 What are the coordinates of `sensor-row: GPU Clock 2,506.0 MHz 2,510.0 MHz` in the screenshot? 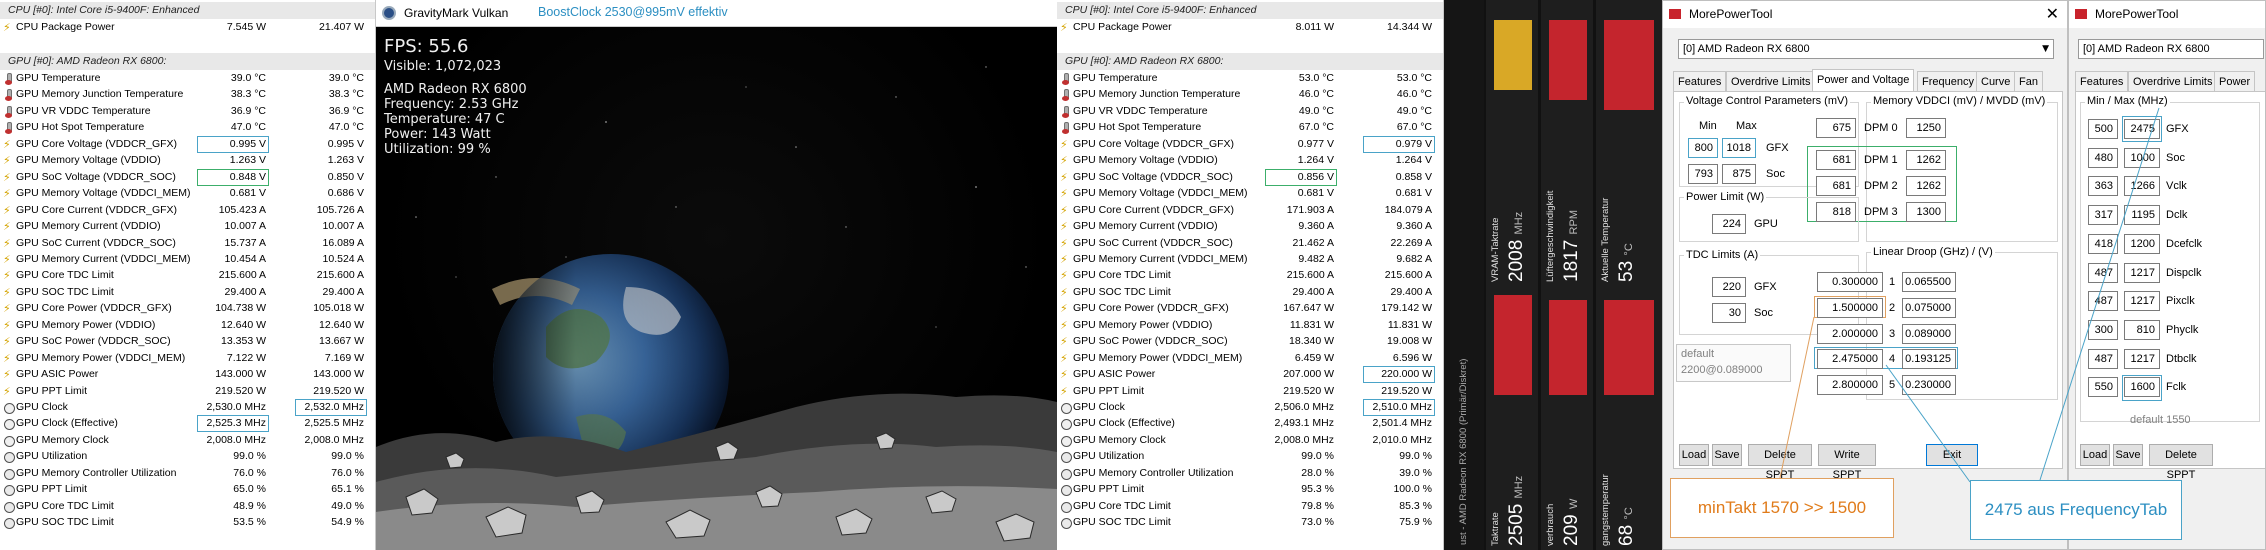 It's located at (1250, 407).